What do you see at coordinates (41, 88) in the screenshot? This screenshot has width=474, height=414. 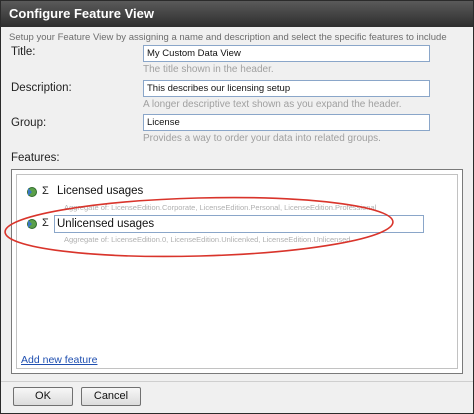 I see `description-label: Description:` at bounding box center [41, 88].